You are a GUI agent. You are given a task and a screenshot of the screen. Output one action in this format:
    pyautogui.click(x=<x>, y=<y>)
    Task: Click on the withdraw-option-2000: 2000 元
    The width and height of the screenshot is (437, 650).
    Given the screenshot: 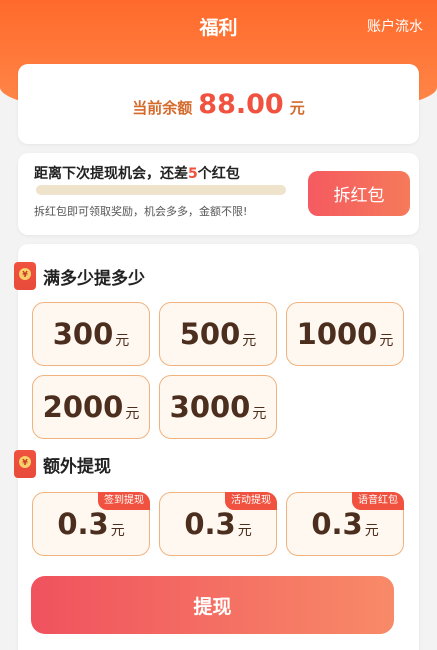 What is the action you would take?
    pyautogui.click(x=91, y=407)
    